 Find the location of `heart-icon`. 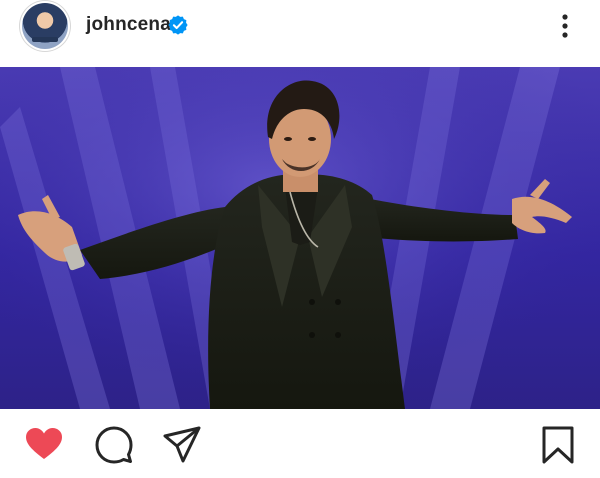

heart-icon is located at coordinates (44, 445).